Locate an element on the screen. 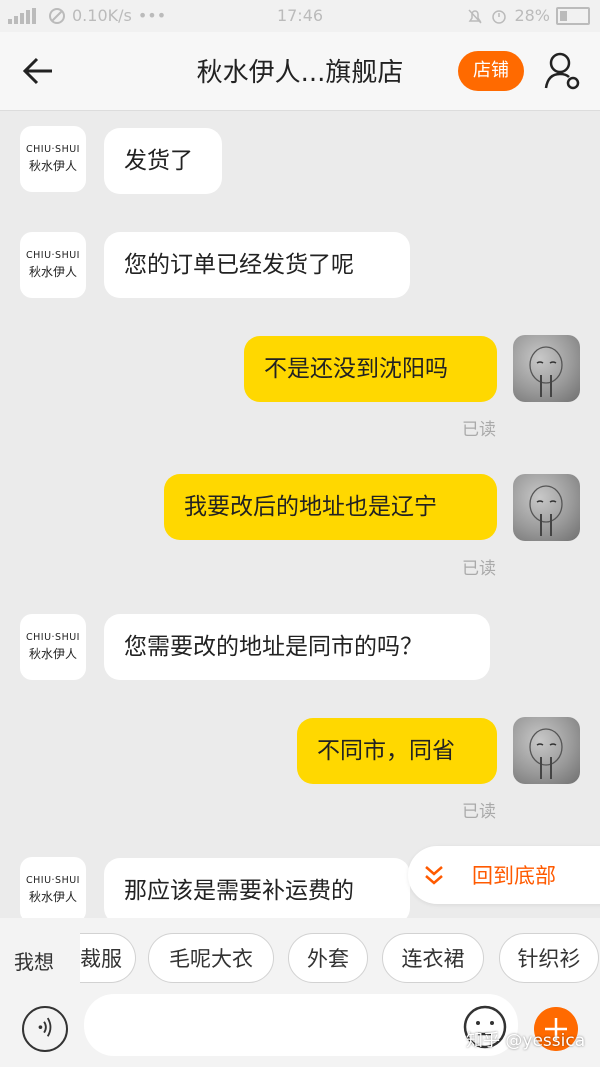  shop-button: 店铺 is located at coordinates (491, 71).